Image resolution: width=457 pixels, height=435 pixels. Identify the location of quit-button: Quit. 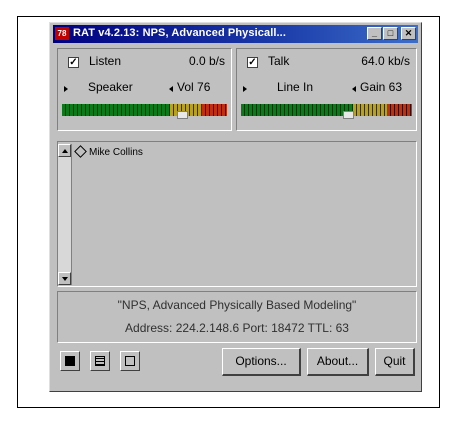
(395, 362).